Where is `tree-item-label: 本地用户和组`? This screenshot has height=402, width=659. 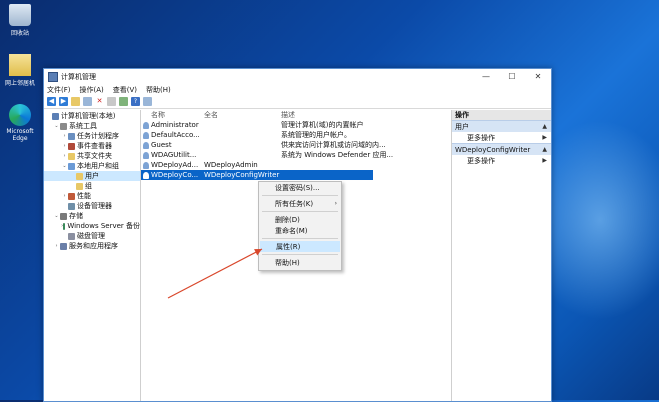
tree-item-label: 本地用户和组 is located at coordinates (98, 166).